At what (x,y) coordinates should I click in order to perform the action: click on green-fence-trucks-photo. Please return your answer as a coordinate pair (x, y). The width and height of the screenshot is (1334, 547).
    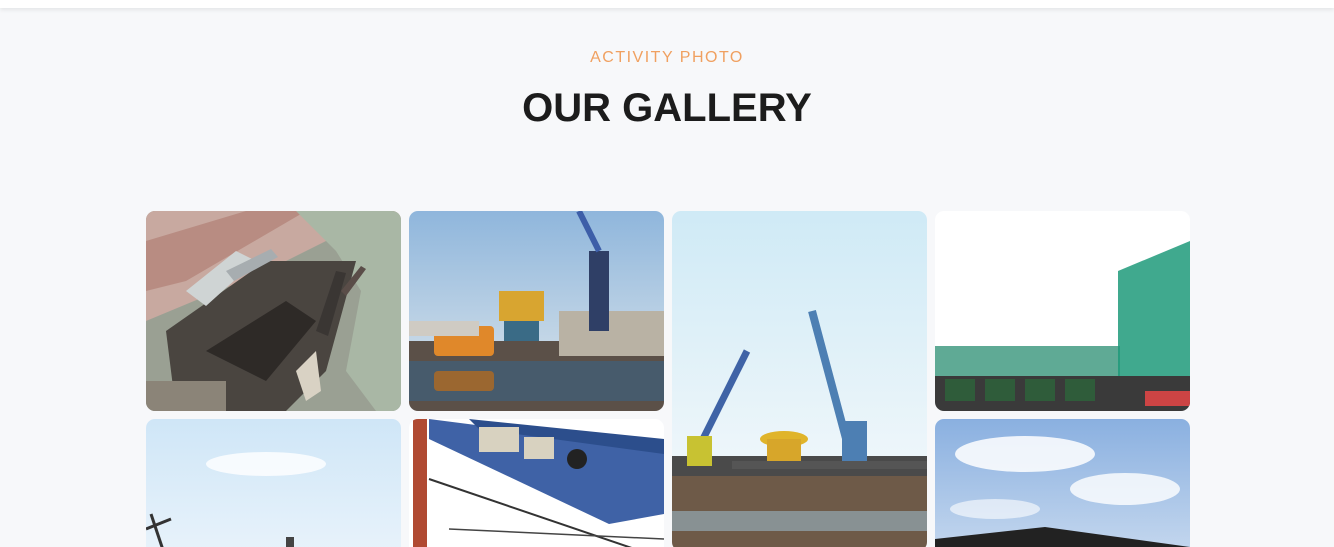
    Looking at the image, I should click on (1062, 311).